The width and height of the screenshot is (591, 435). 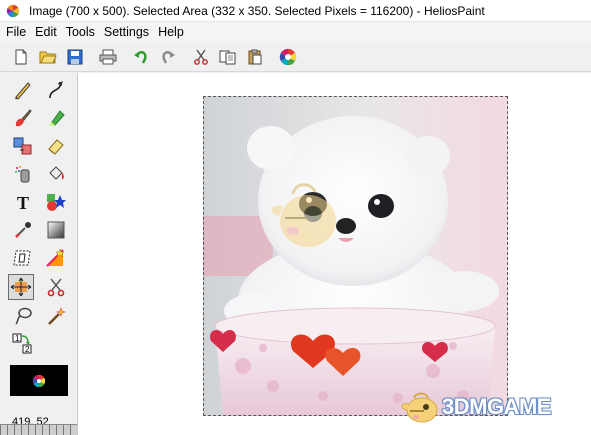 I want to click on mascot-logo-icon, so click(x=419, y=407).